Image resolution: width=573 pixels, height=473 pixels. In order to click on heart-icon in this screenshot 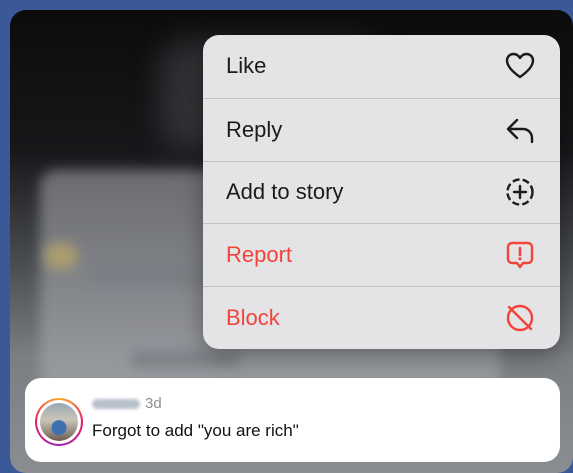, I will do `click(520, 66)`.